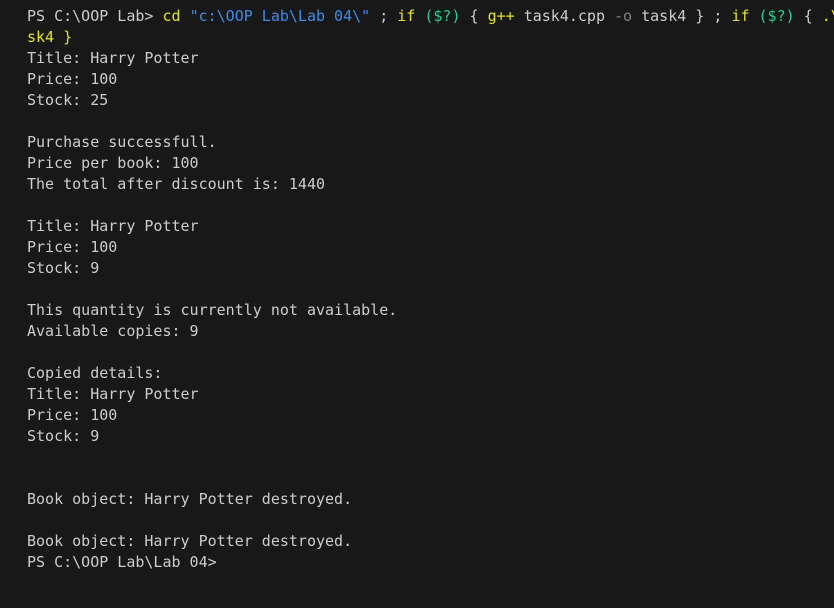 The image size is (834, 608). What do you see at coordinates (564, 16) in the screenshot?
I see `cmd-source-file: task4.cpp` at bounding box center [564, 16].